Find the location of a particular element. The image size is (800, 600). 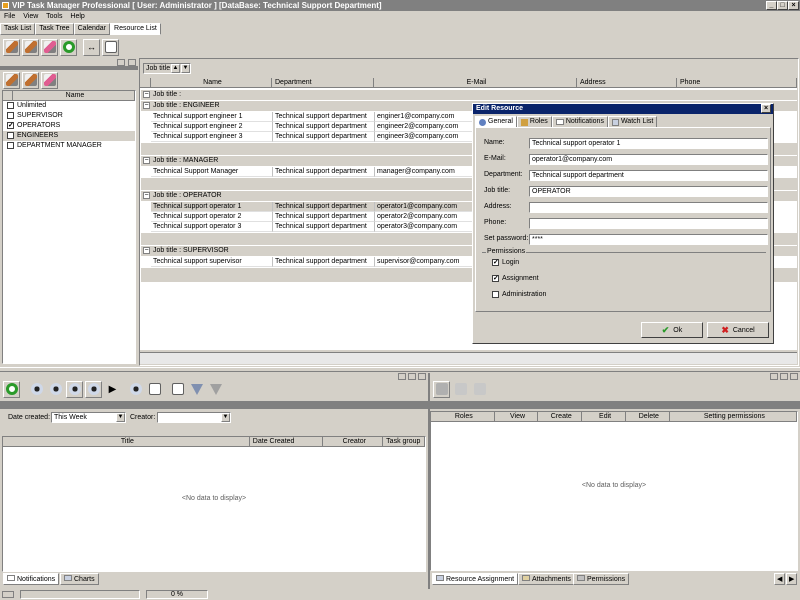

name-field: Technical support operator 1 is located at coordinates (648, 143).